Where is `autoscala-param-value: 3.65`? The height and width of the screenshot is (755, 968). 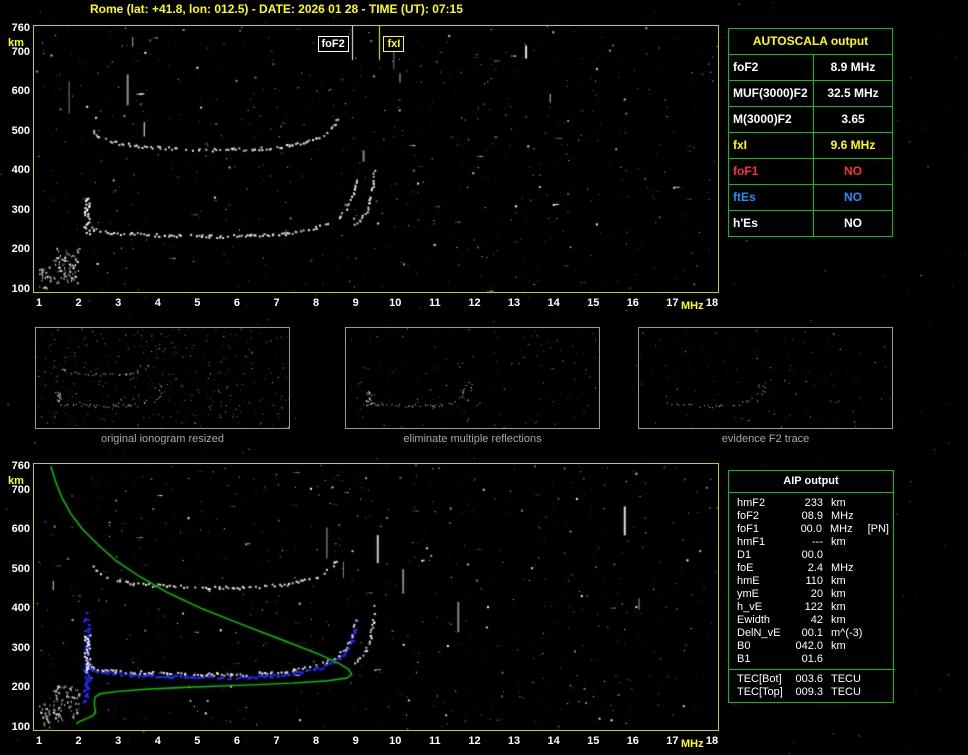
autoscala-param-value: 3.65 is located at coordinates (853, 119).